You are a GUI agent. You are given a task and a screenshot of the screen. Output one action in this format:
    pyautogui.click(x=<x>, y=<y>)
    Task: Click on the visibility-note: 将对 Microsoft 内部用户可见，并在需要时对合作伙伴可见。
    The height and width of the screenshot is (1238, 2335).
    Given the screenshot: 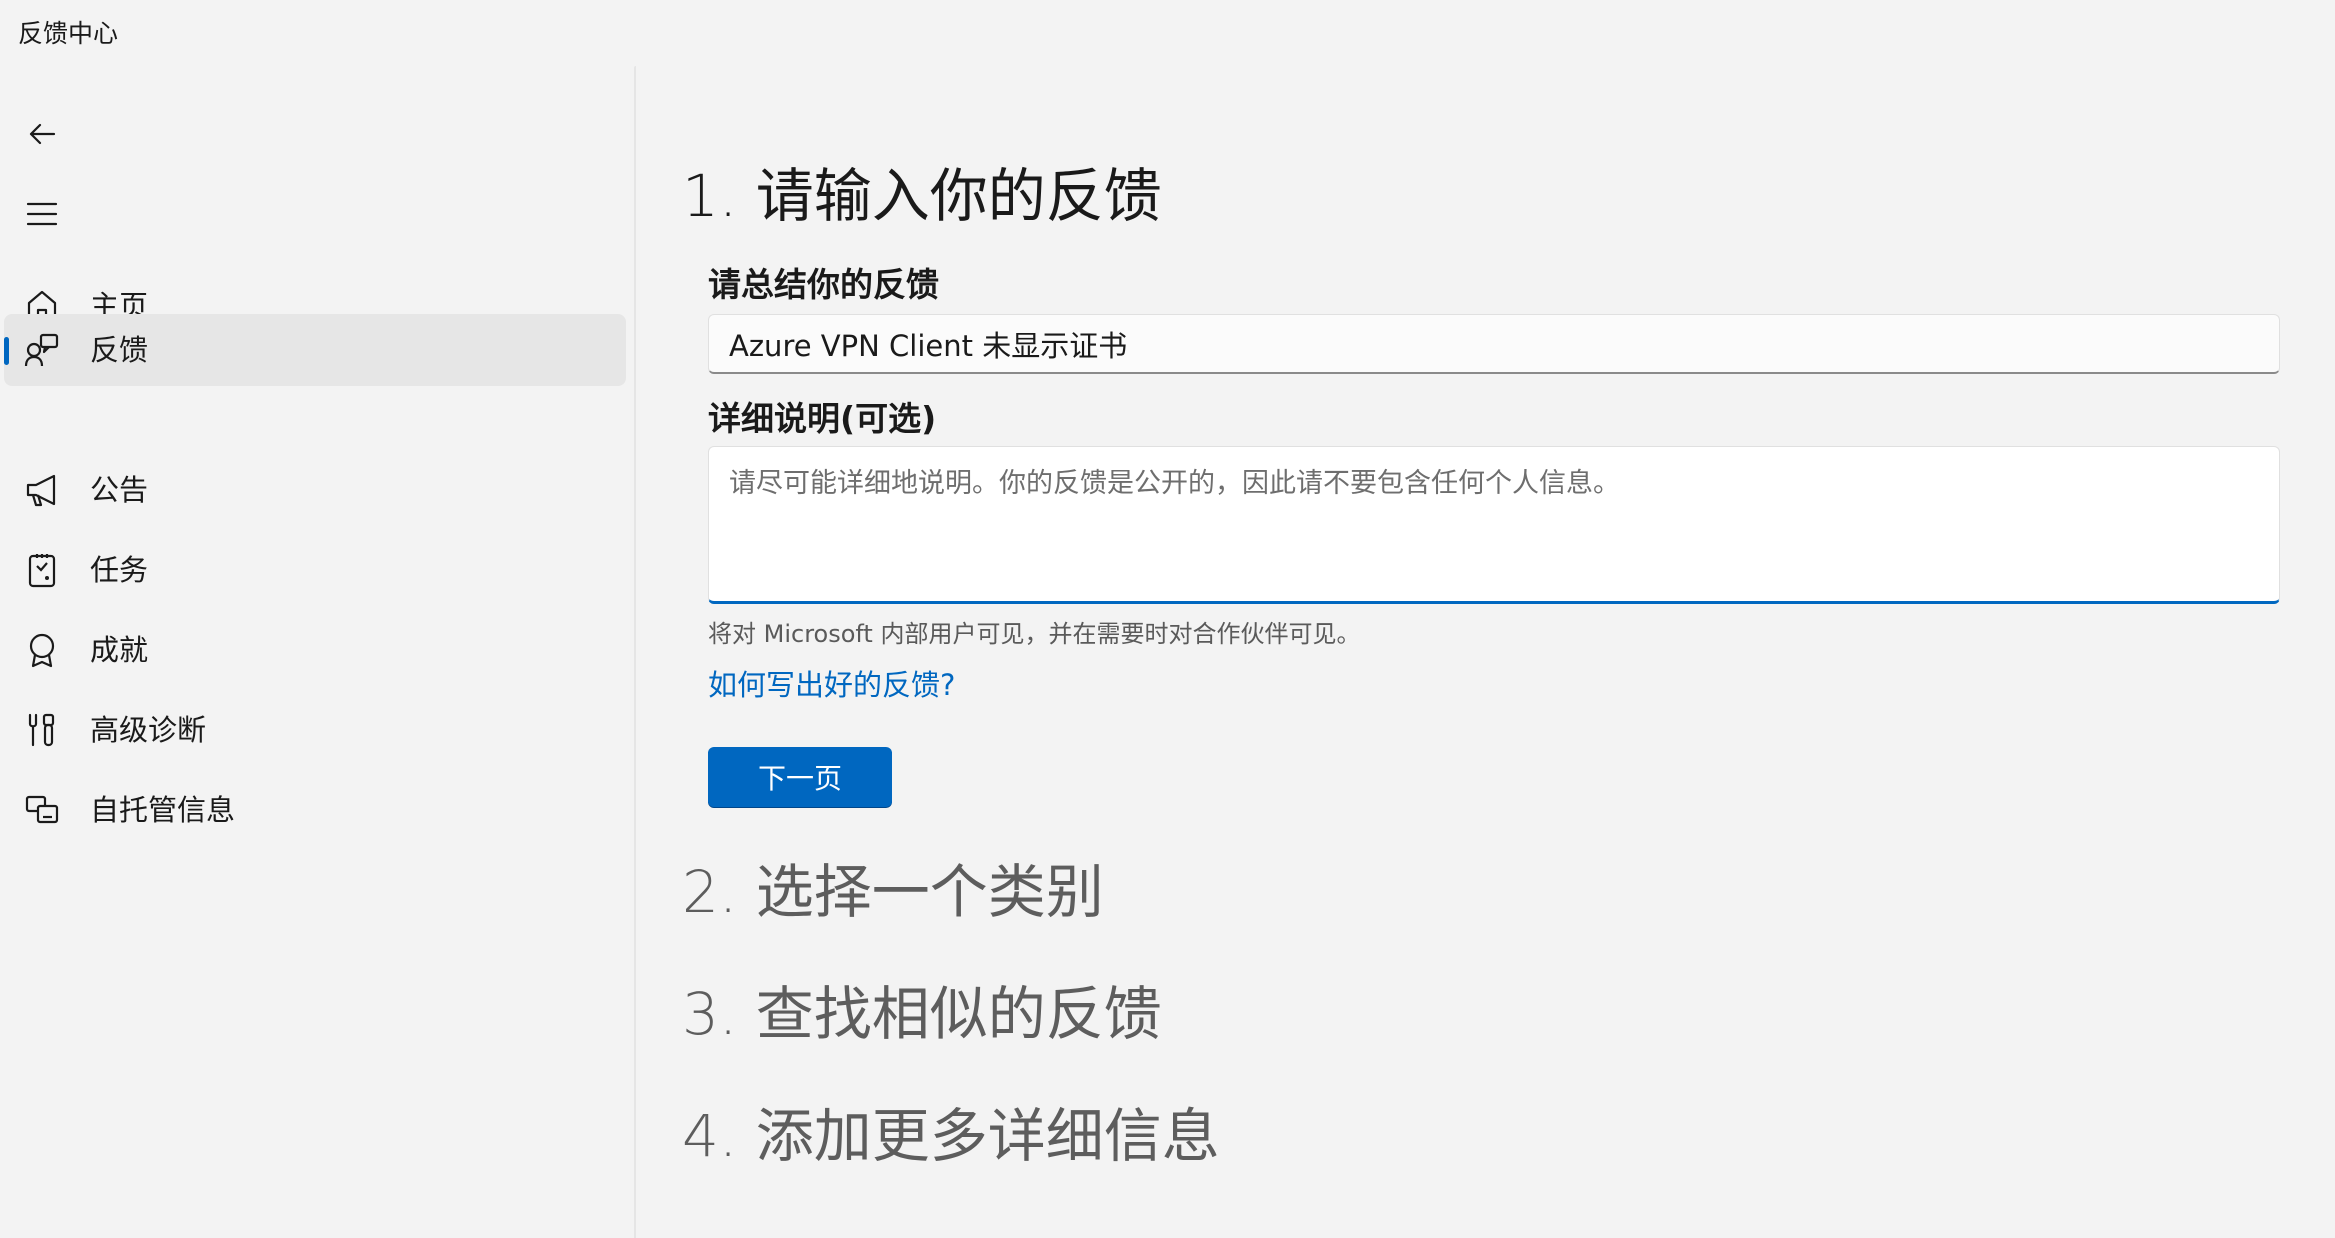 What is the action you would take?
    pyautogui.click(x=1034, y=634)
    